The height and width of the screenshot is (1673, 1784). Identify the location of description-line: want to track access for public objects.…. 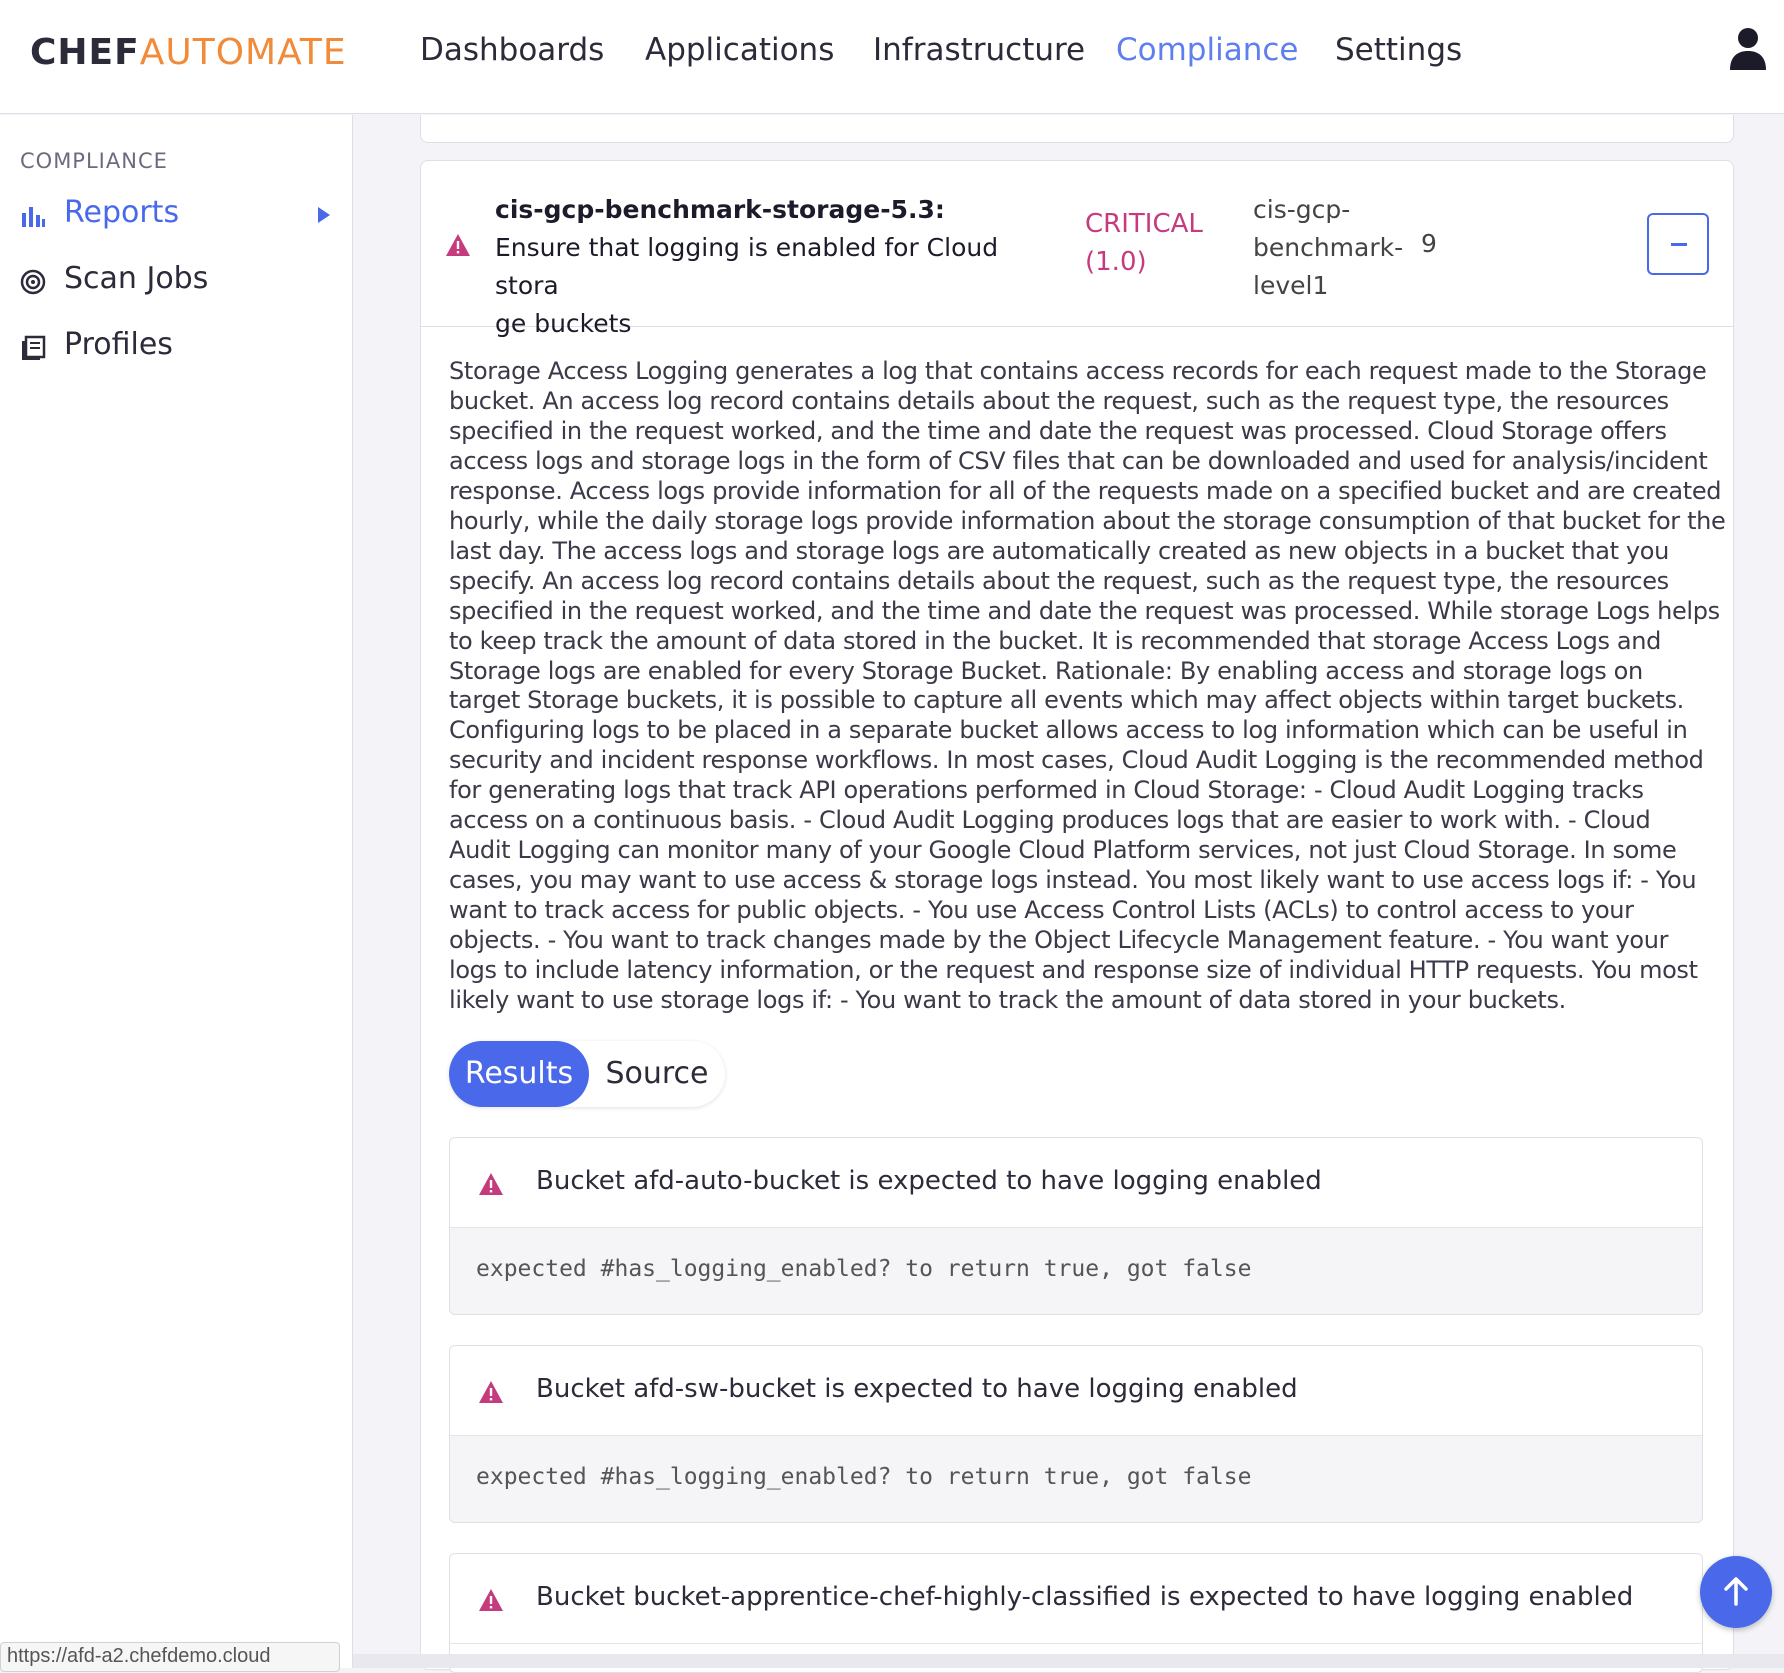
(1041, 910).